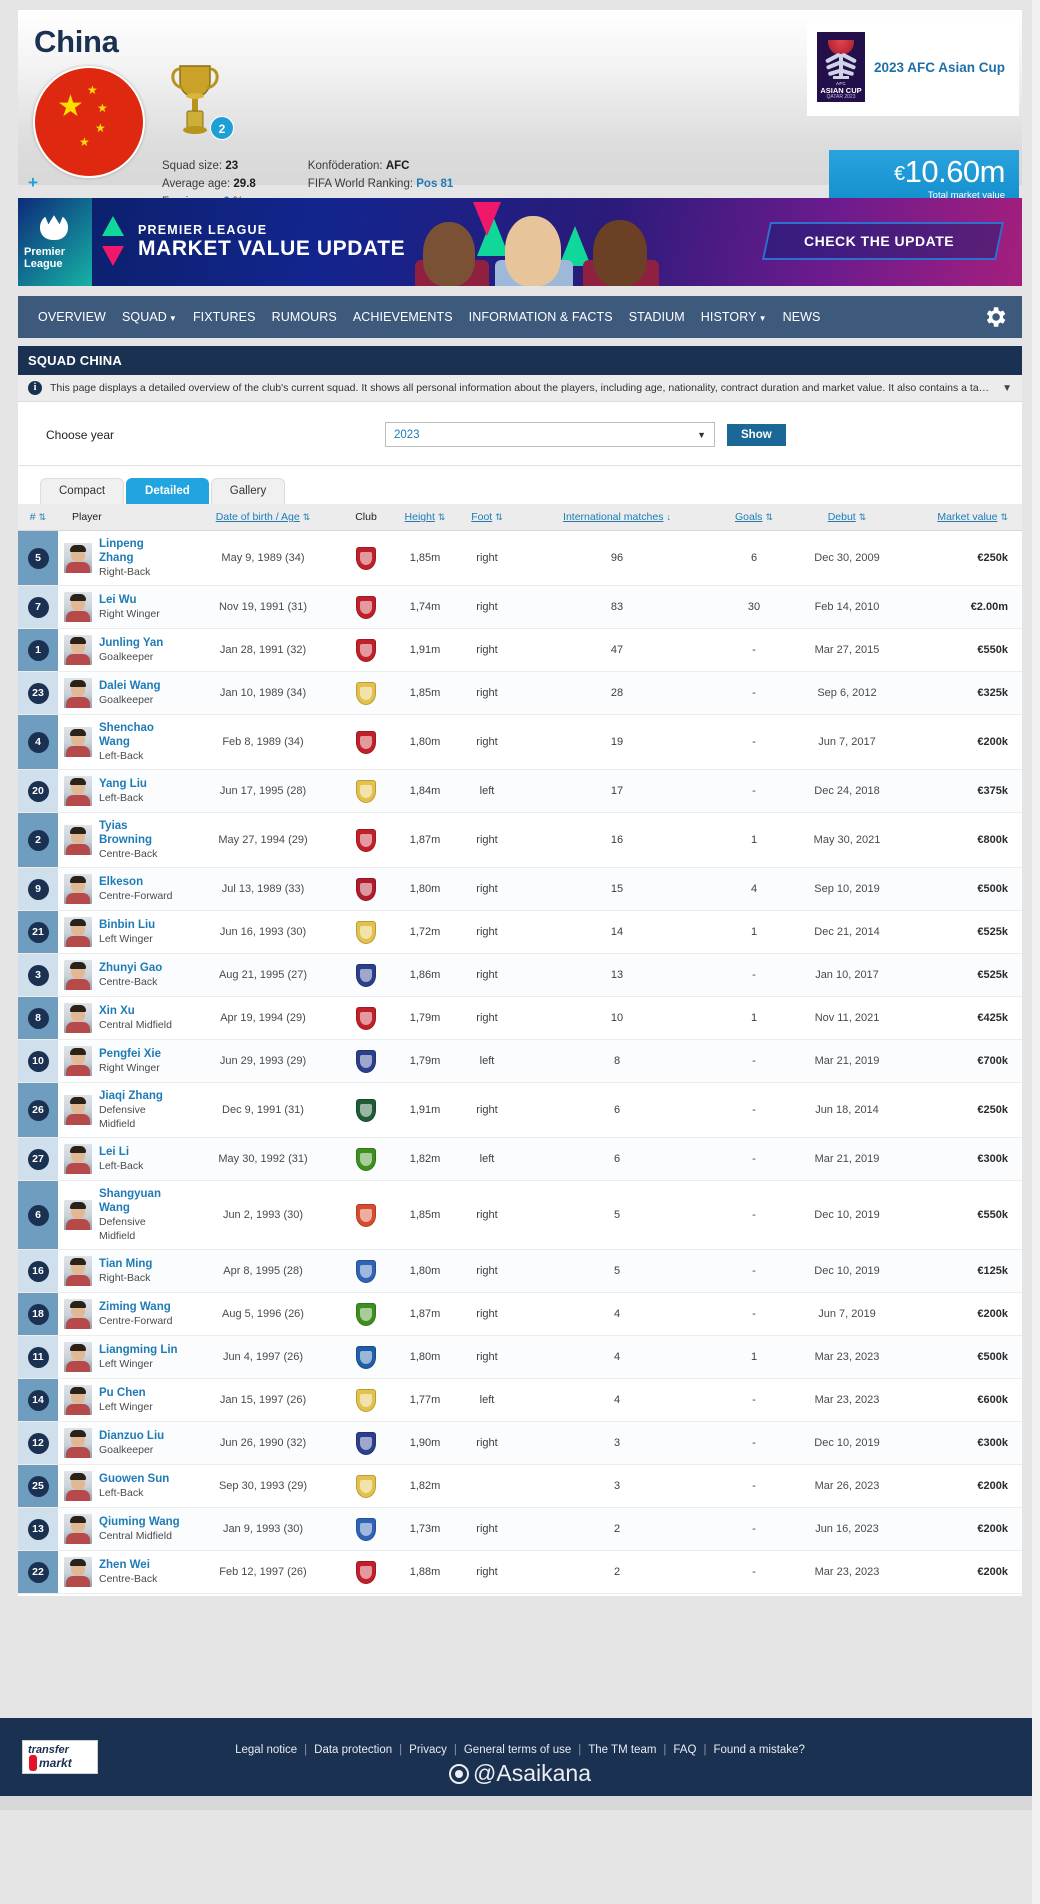  I want to click on tab-compact: Compact, so click(82, 491).